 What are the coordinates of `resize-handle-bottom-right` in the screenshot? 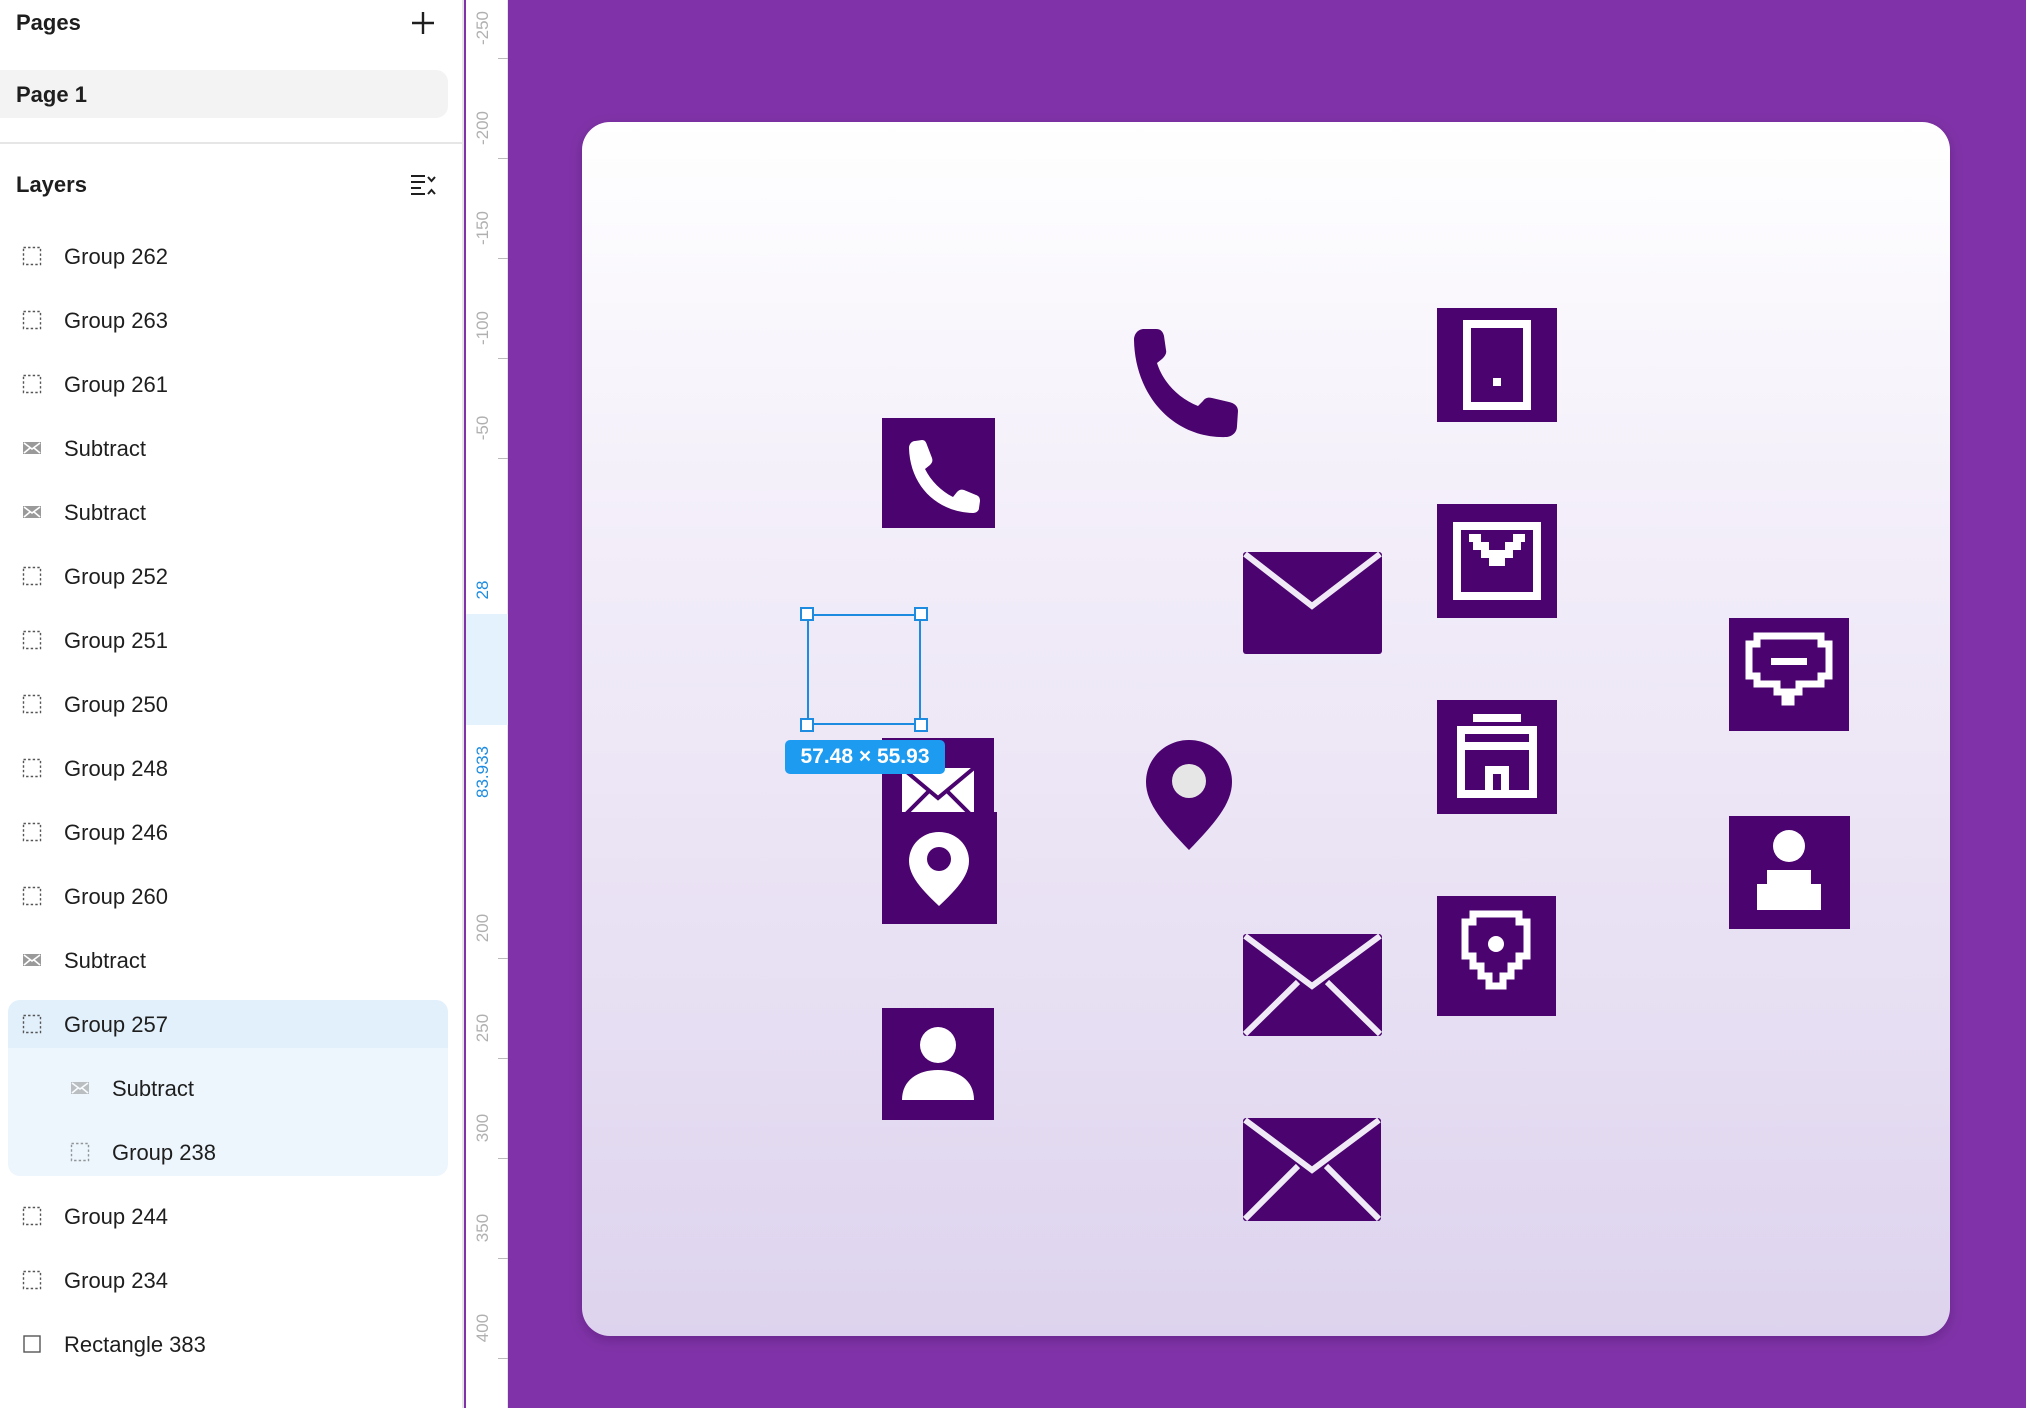 It's located at (921, 725).